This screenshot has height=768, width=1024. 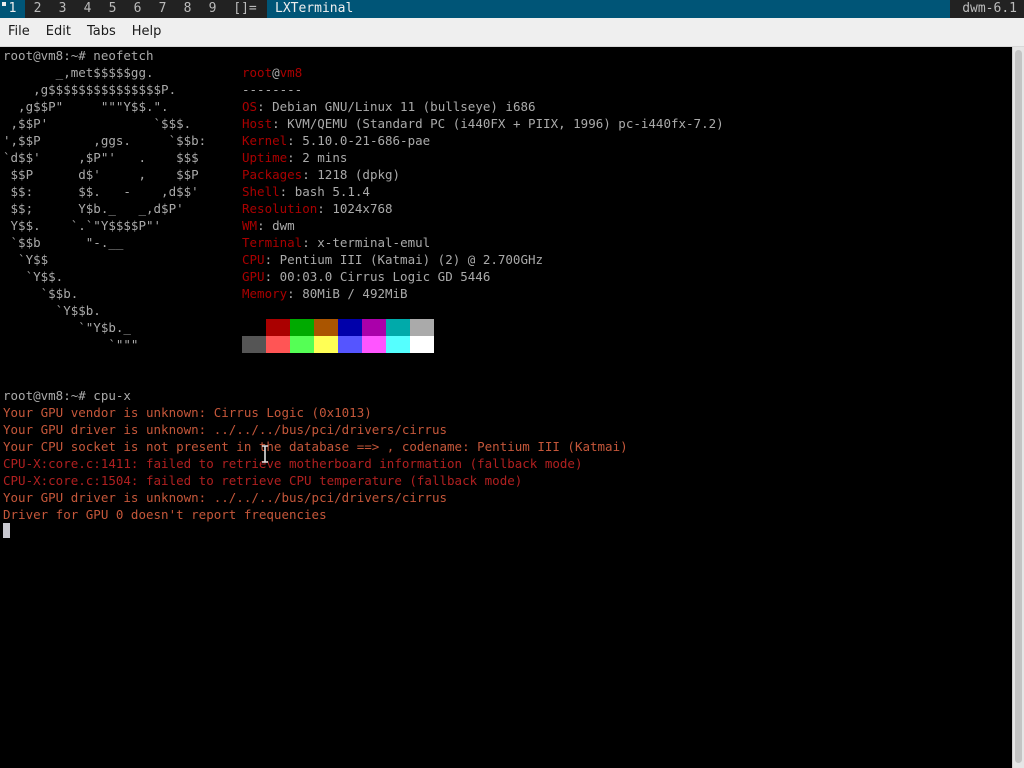 I want to click on info-value: dwm, so click(x=283, y=225).